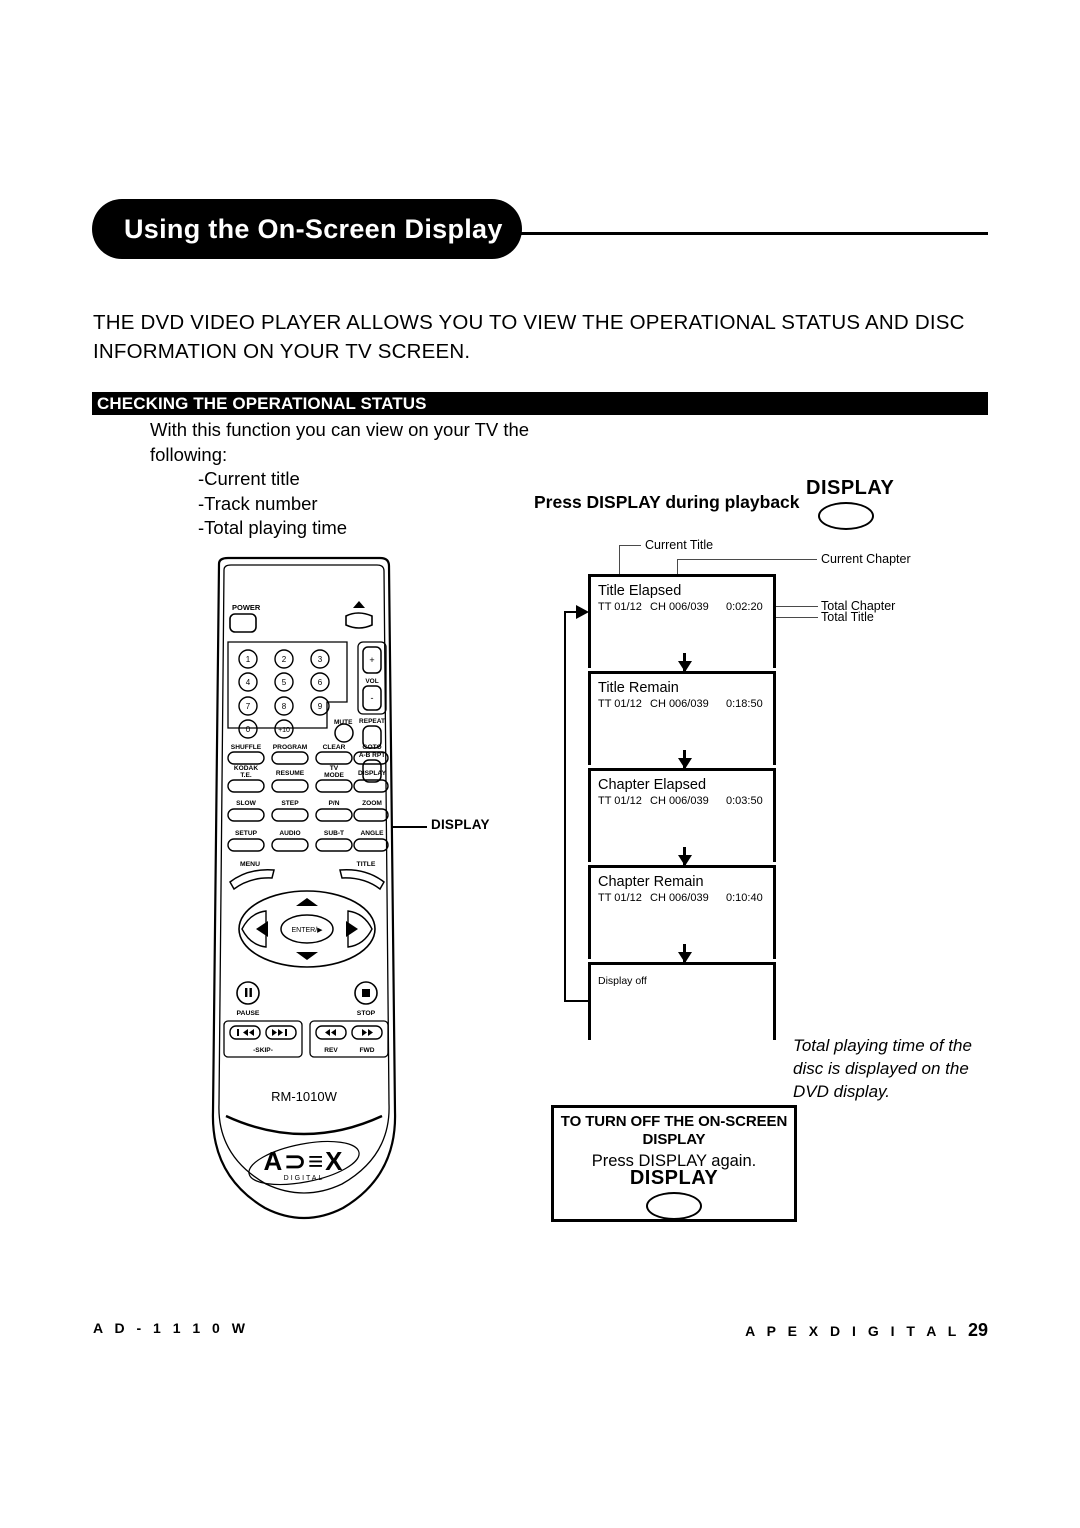 This screenshot has width=1080, height=1528. What do you see at coordinates (680, 607) in the screenshot?
I see `osd-values: TT 01/12 CH 006/039 0:02:20` at bounding box center [680, 607].